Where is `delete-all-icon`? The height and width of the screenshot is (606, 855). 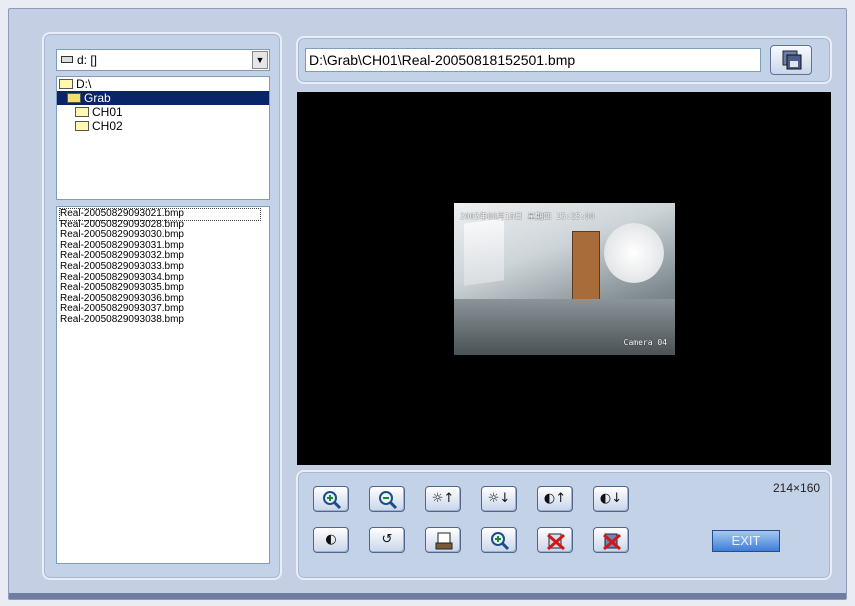
delete-all-icon is located at coordinates (612, 542).